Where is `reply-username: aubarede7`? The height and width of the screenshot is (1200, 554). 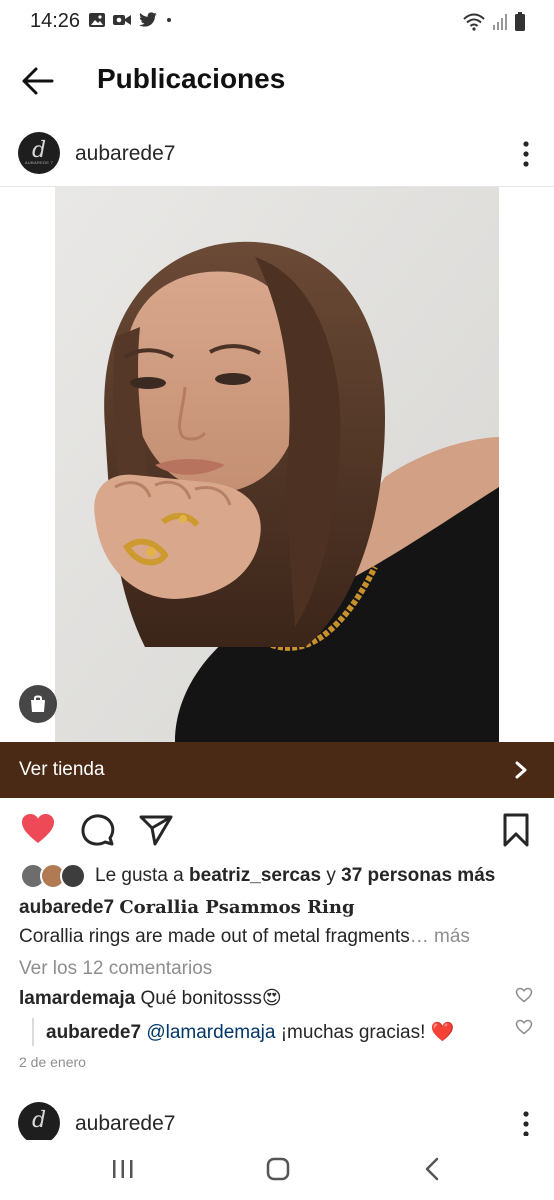 reply-username: aubarede7 is located at coordinates (93, 1032).